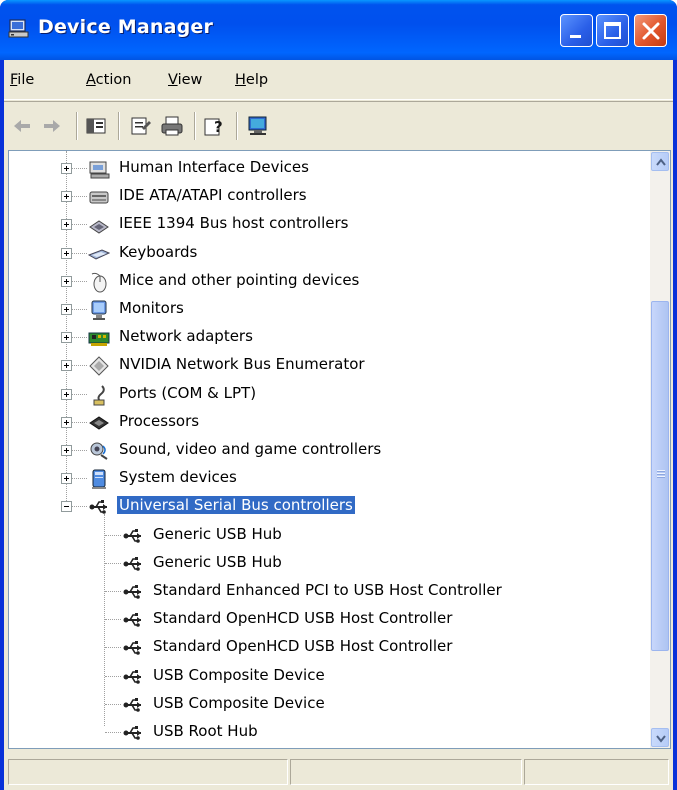  Describe the element at coordinates (172, 126) in the screenshot. I see `print-icon` at that location.